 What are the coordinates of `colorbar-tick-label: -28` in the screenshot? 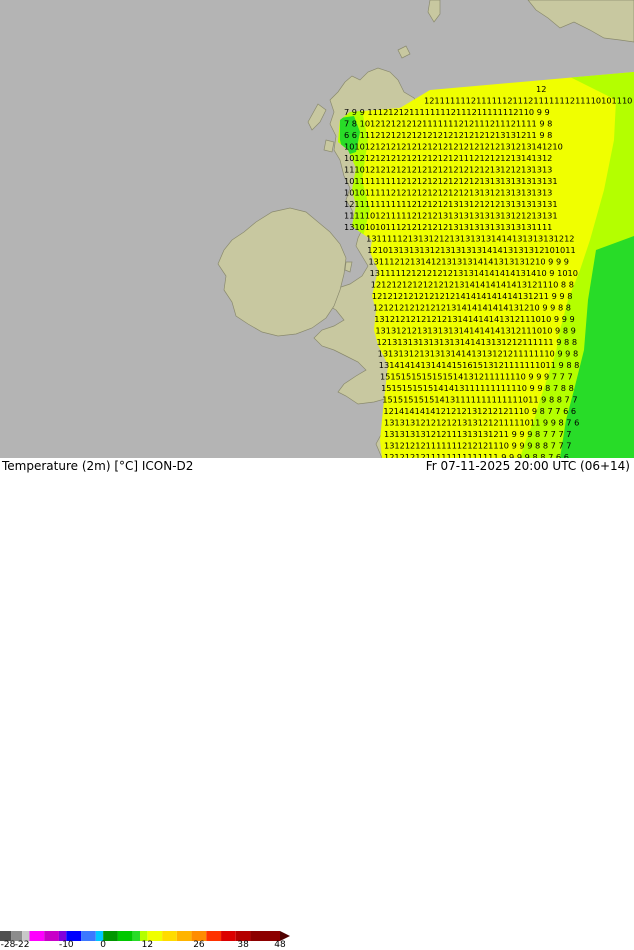 It's located at (8, 945).